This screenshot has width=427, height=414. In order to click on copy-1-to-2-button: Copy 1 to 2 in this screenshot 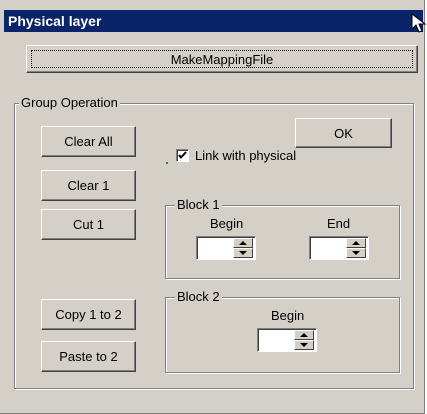, I will do `click(88, 314)`.